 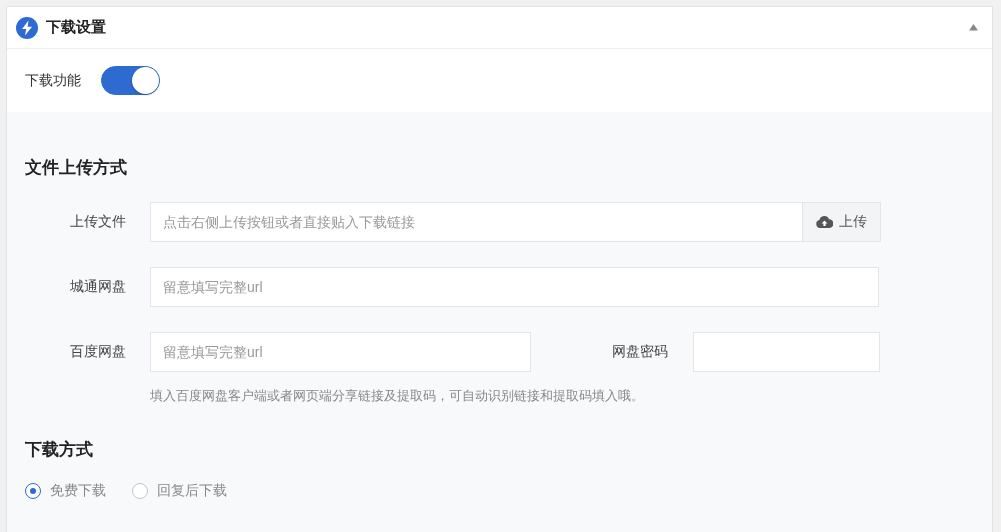 What do you see at coordinates (53, 80) in the screenshot?
I see `toggle-label: 下载功能` at bounding box center [53, 80].